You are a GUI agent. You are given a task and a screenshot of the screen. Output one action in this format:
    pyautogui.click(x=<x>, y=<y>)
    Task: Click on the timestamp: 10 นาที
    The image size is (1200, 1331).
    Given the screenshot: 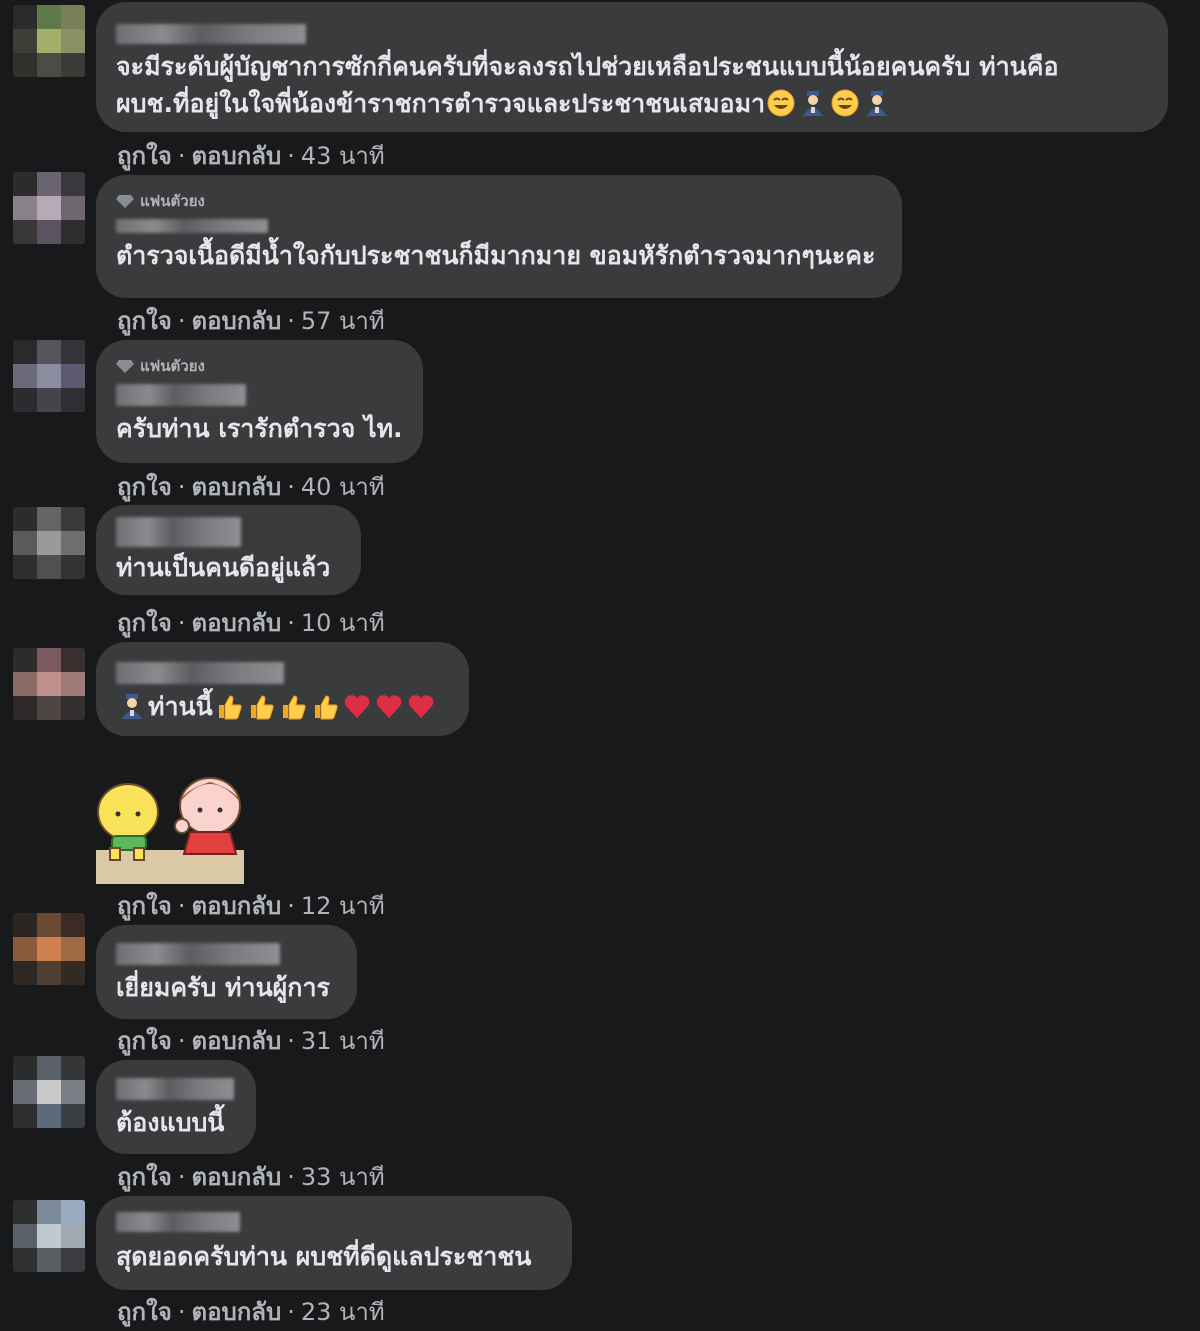 What is the action you would take?
    pyautogui.click(x=343, y=623)
    